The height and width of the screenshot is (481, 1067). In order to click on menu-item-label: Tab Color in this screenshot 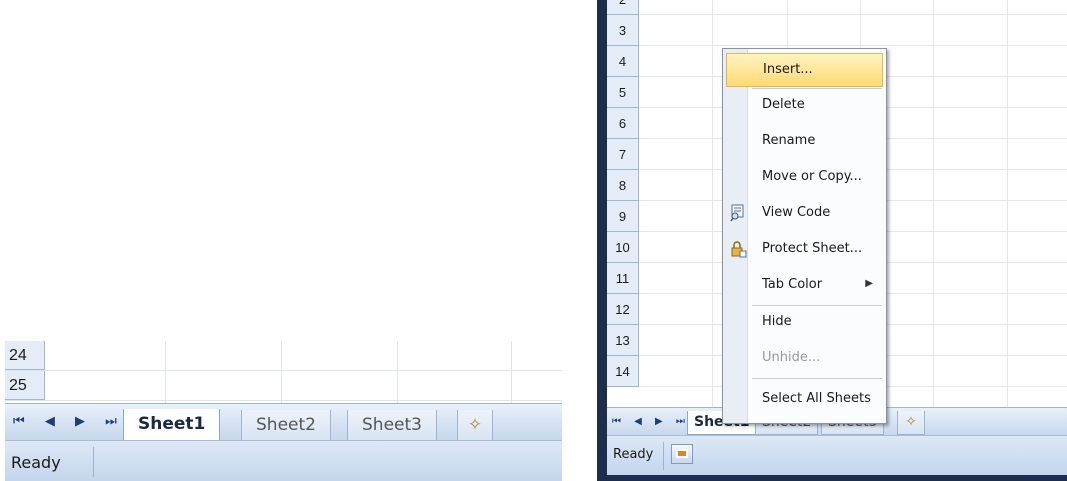, I will do `click(792, 284)`.